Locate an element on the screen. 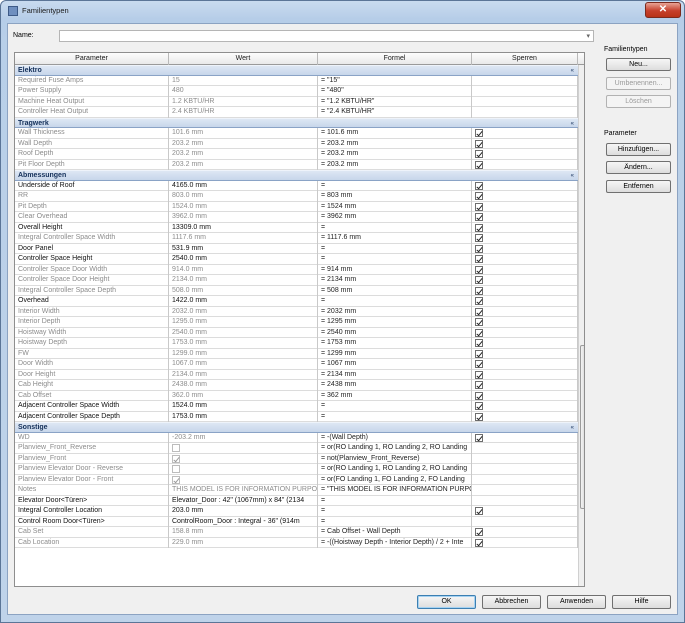 This screenshot has height=623, width=685. formula-cell: = 508 mm is located at coordinates (395, 290).